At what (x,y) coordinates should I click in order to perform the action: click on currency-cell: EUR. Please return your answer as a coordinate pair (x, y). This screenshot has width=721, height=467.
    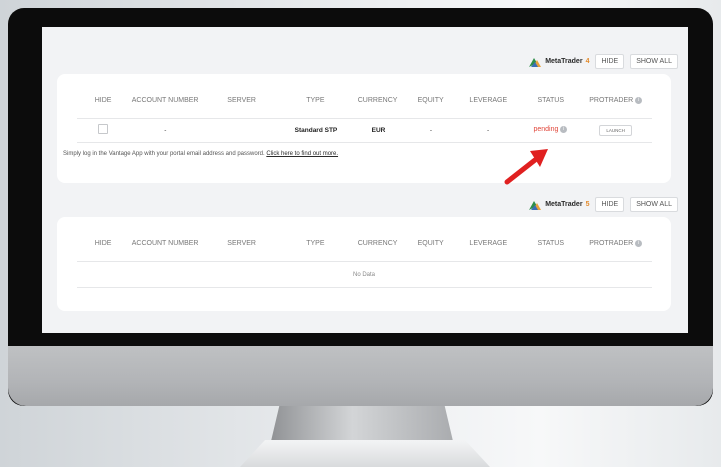
    Looking at the image, I should click on (378, 130).